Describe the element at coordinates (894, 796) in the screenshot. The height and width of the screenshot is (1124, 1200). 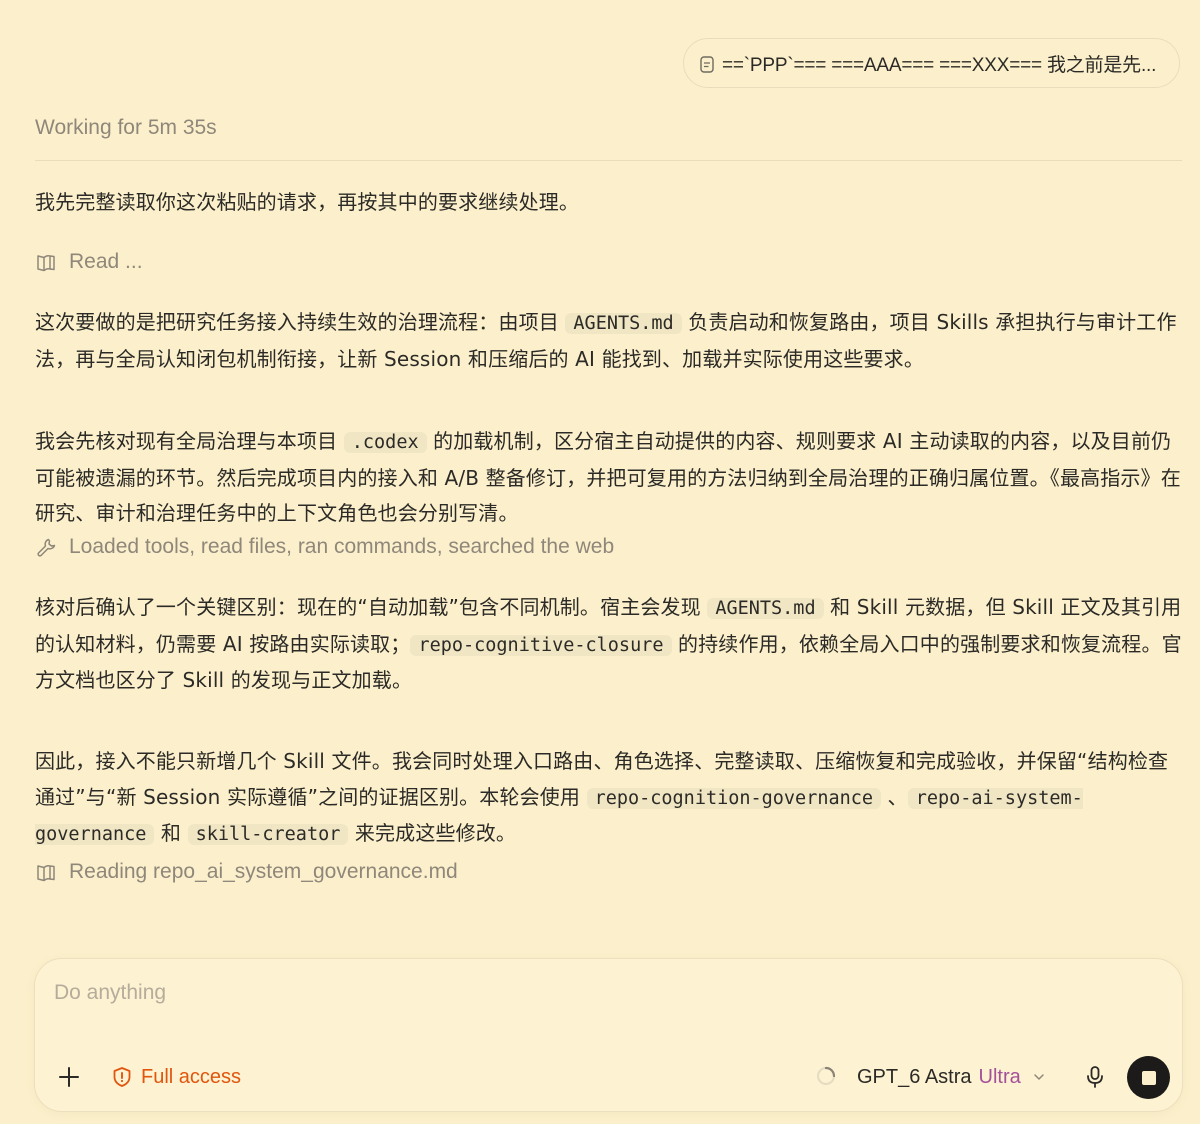
I see `text-run: 、` at that location.